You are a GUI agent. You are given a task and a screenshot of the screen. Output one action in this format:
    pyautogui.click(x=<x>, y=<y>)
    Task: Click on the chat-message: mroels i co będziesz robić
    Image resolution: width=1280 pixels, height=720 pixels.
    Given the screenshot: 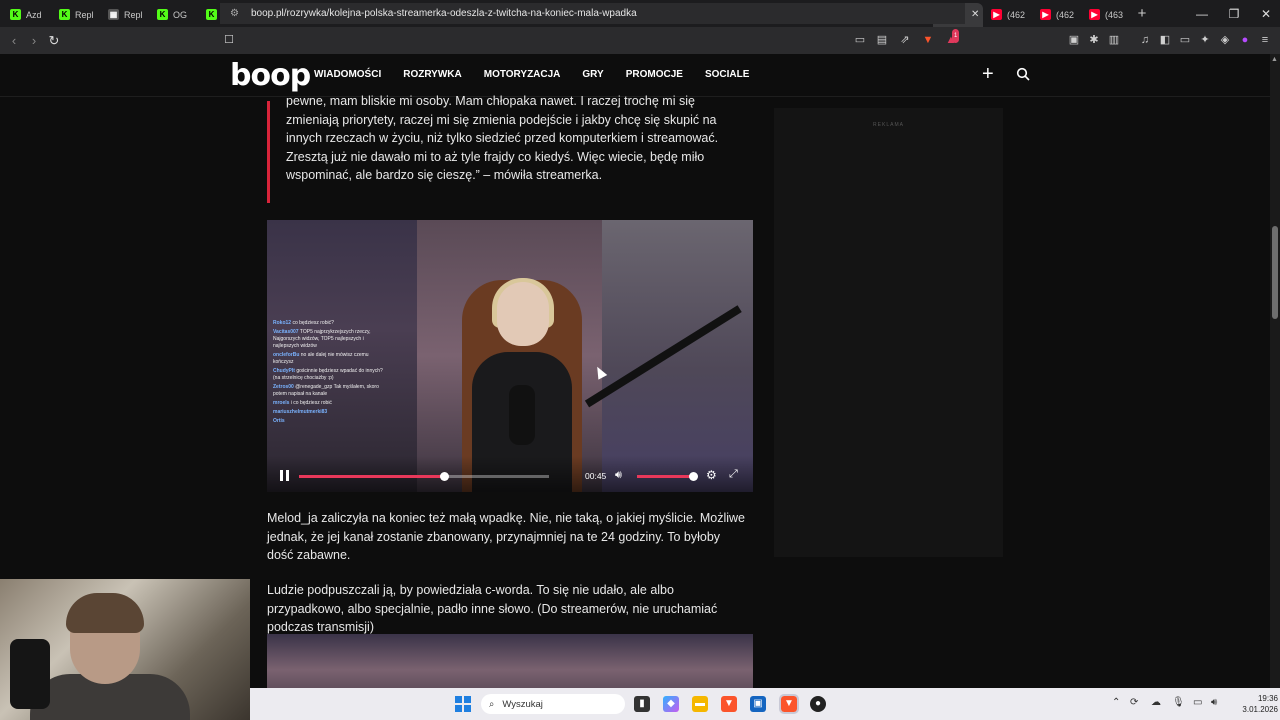 What is the action you would take?
    pyautogui.click(x=328, y=403)
    